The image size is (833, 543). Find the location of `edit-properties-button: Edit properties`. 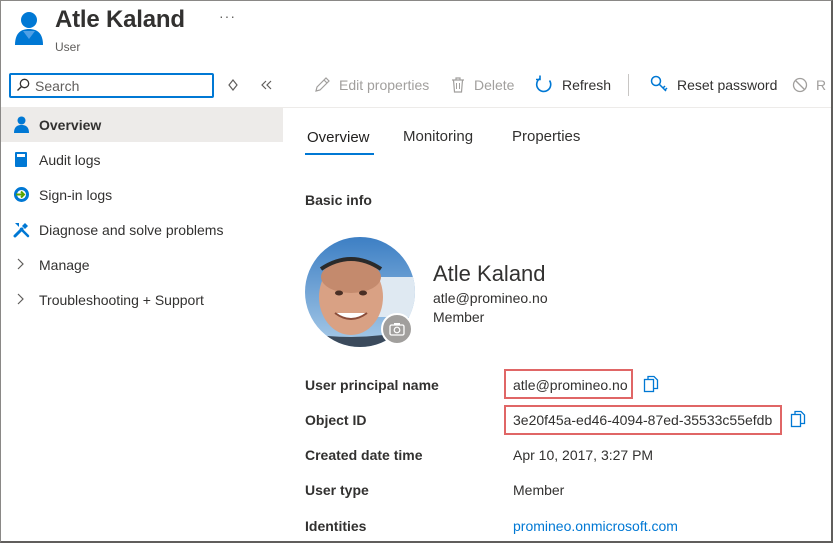

edit-properties-button: Edit properties is located at coordinates (371, 85).